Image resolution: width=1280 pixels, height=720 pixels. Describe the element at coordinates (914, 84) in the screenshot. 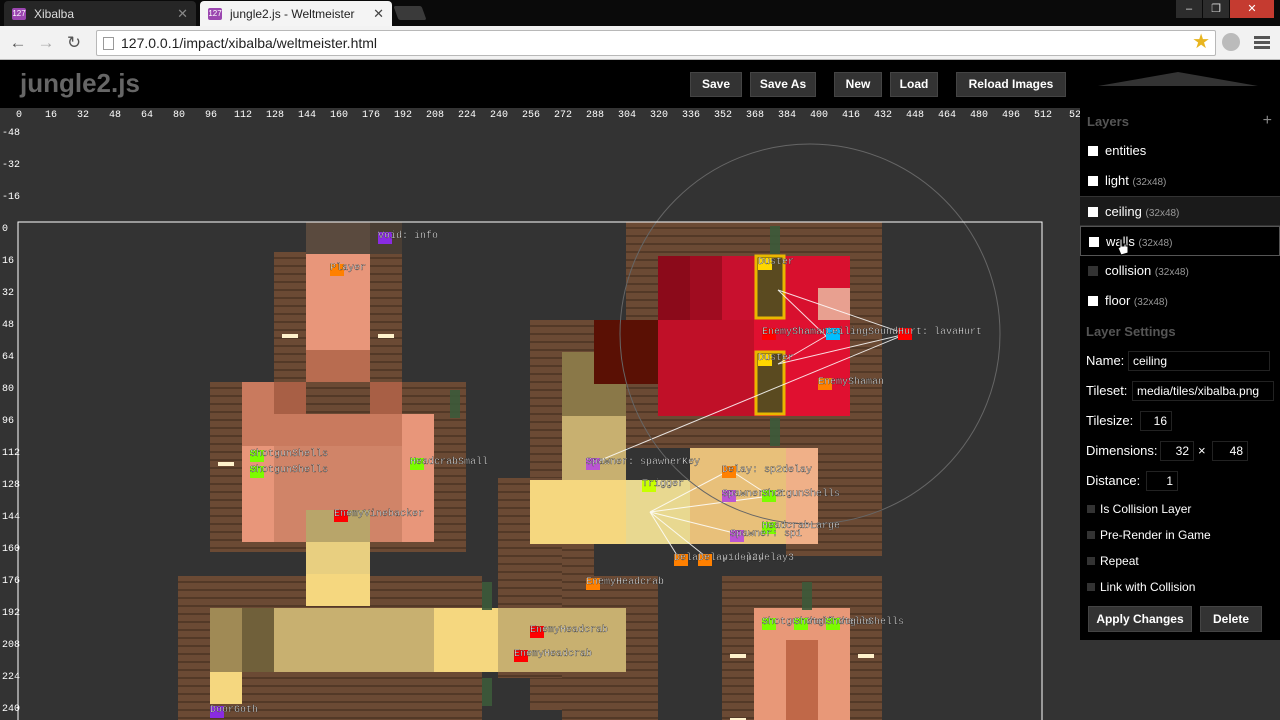

I see `load-button: Load` at that location.